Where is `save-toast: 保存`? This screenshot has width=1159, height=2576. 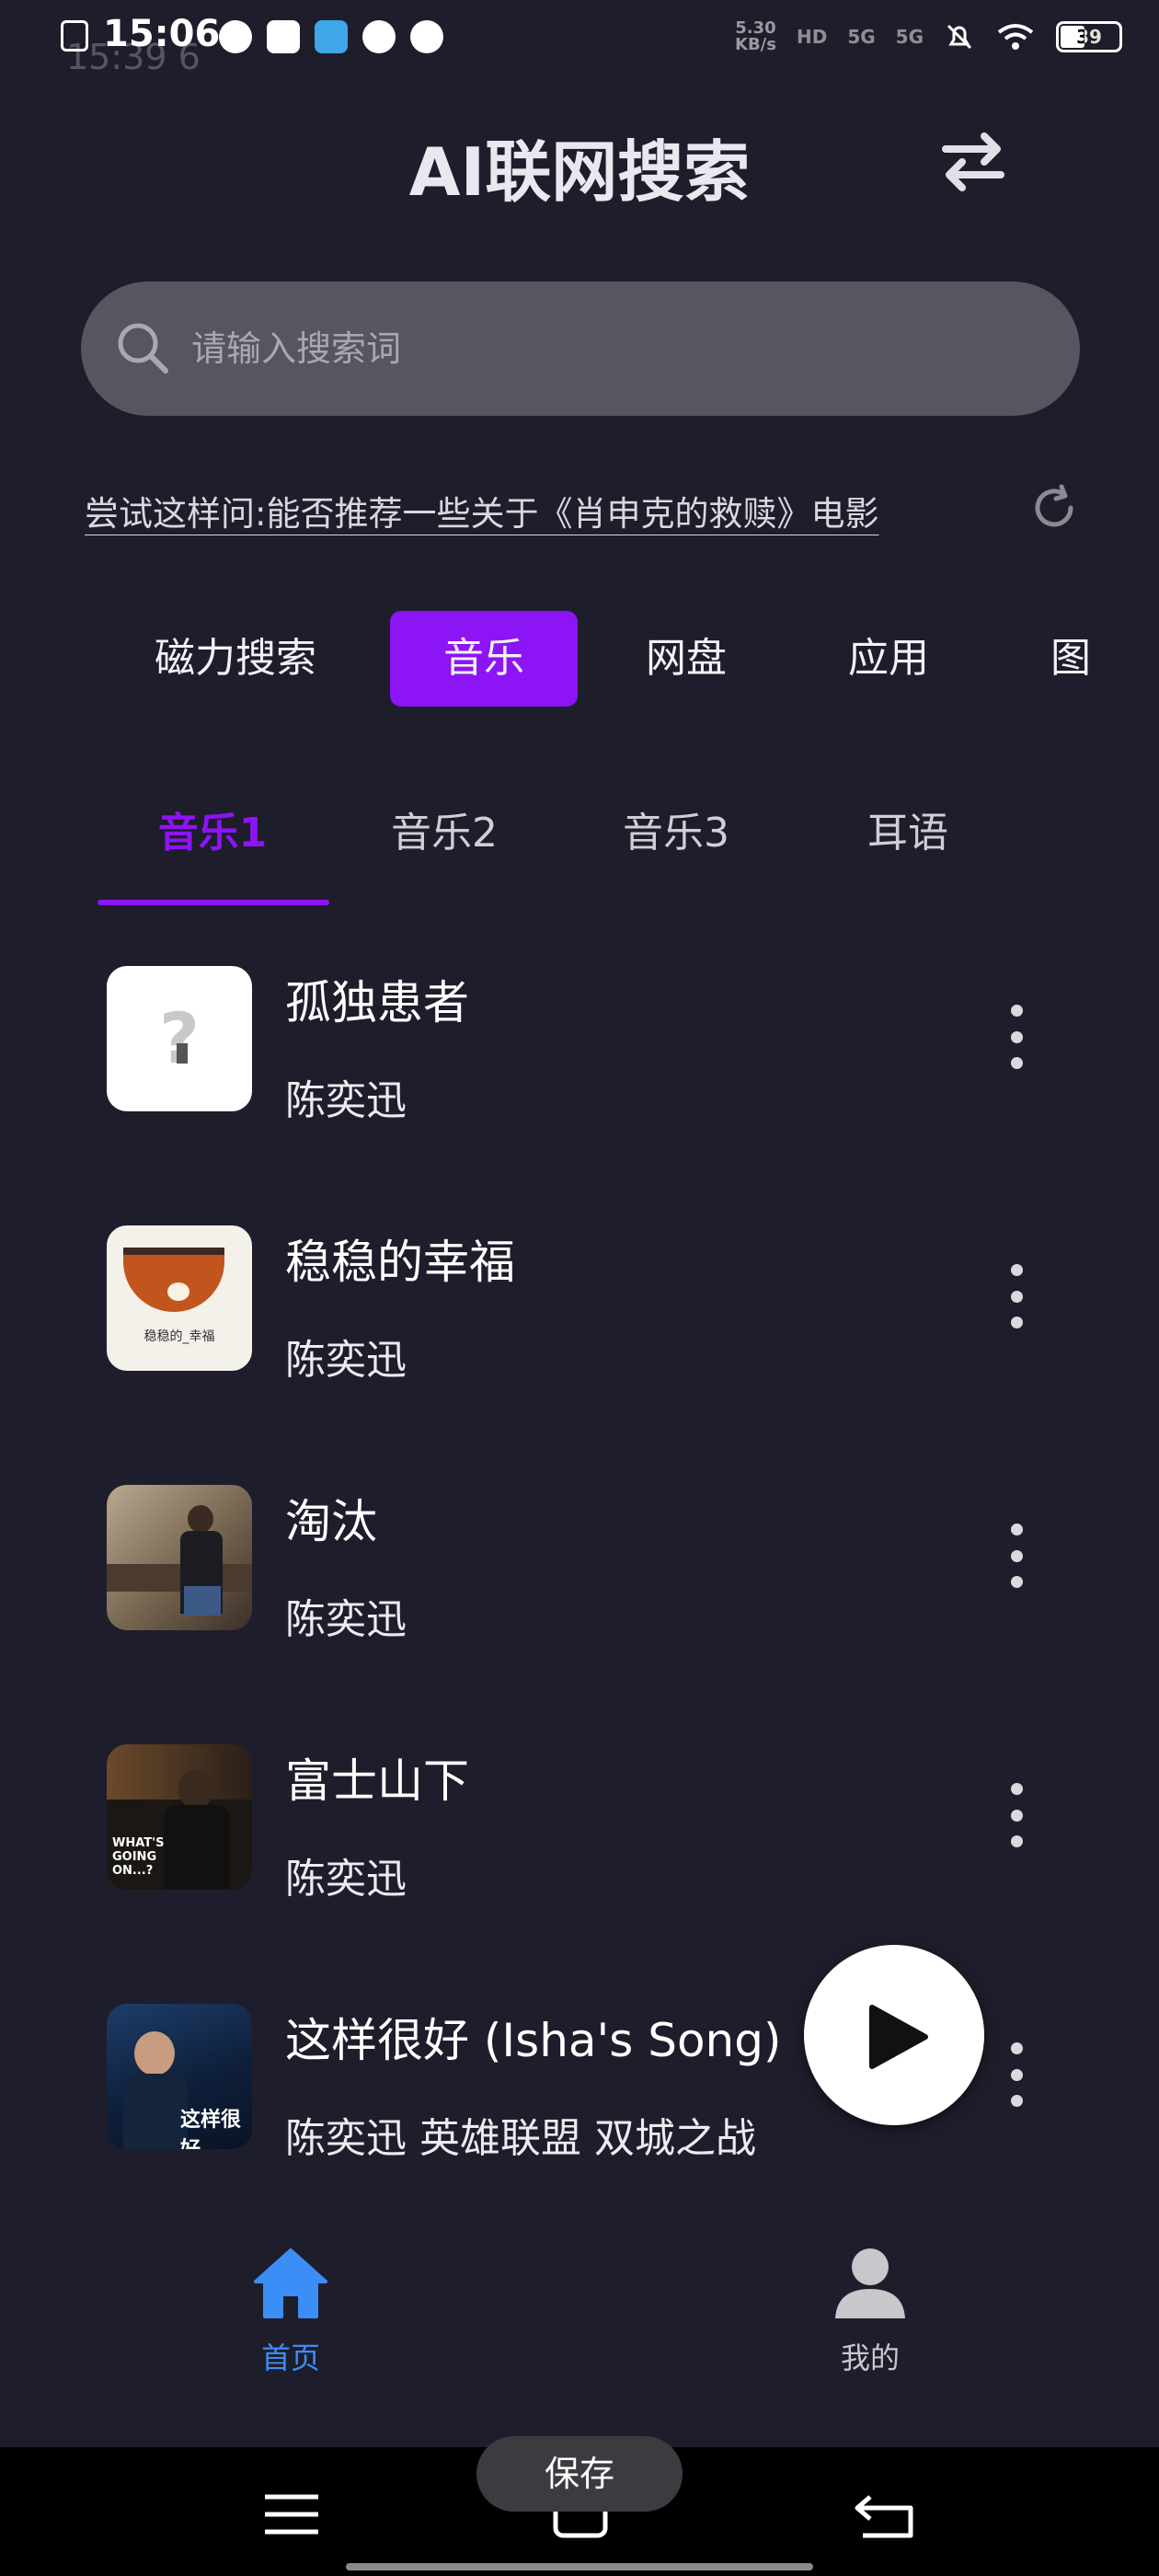
save-toast: 保存 is located at coordinates (579, 2474).